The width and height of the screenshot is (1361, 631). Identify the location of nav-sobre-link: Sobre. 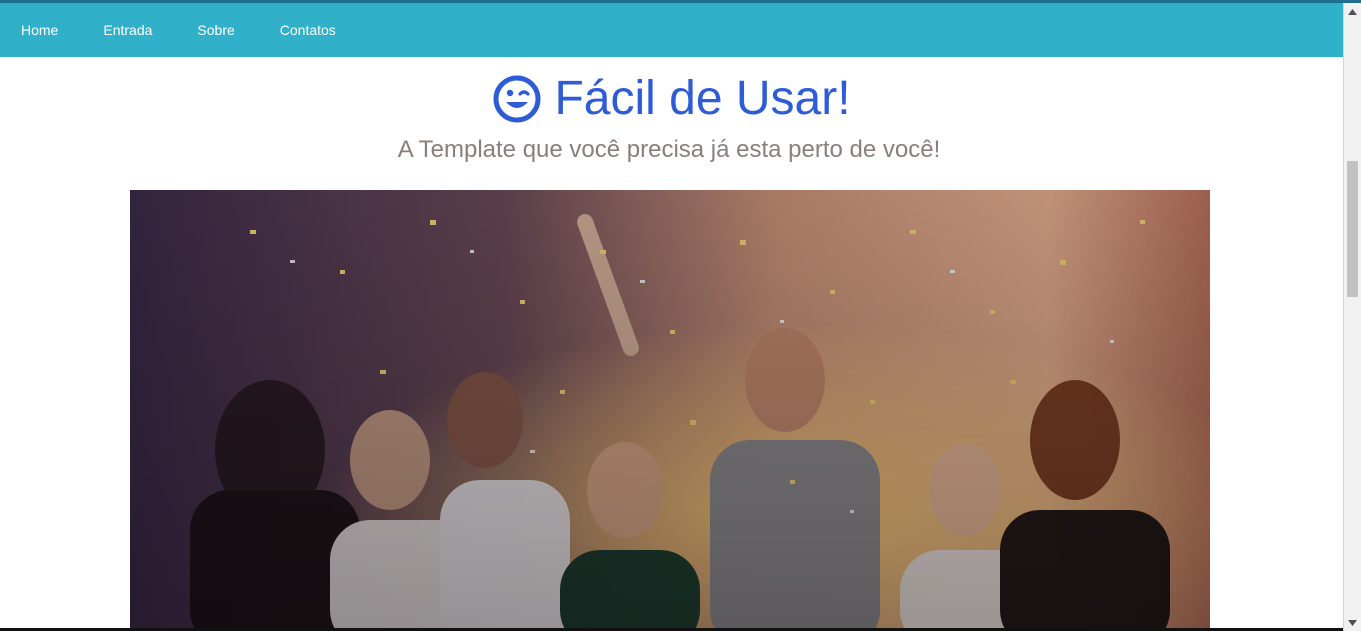
(215, 30).